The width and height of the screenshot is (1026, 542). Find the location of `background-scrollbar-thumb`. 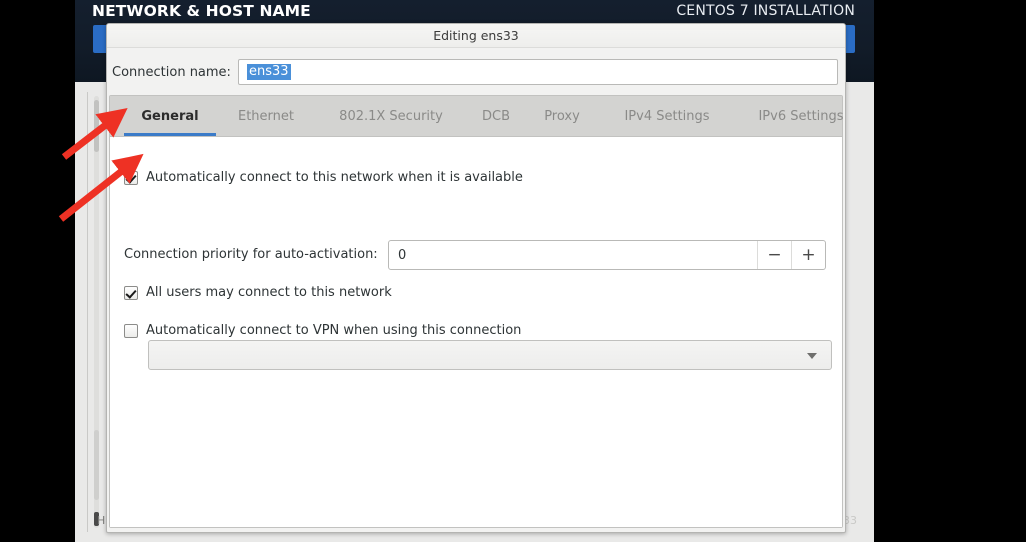

background-scrollbar-thumb is located at coordinates (96, 126).